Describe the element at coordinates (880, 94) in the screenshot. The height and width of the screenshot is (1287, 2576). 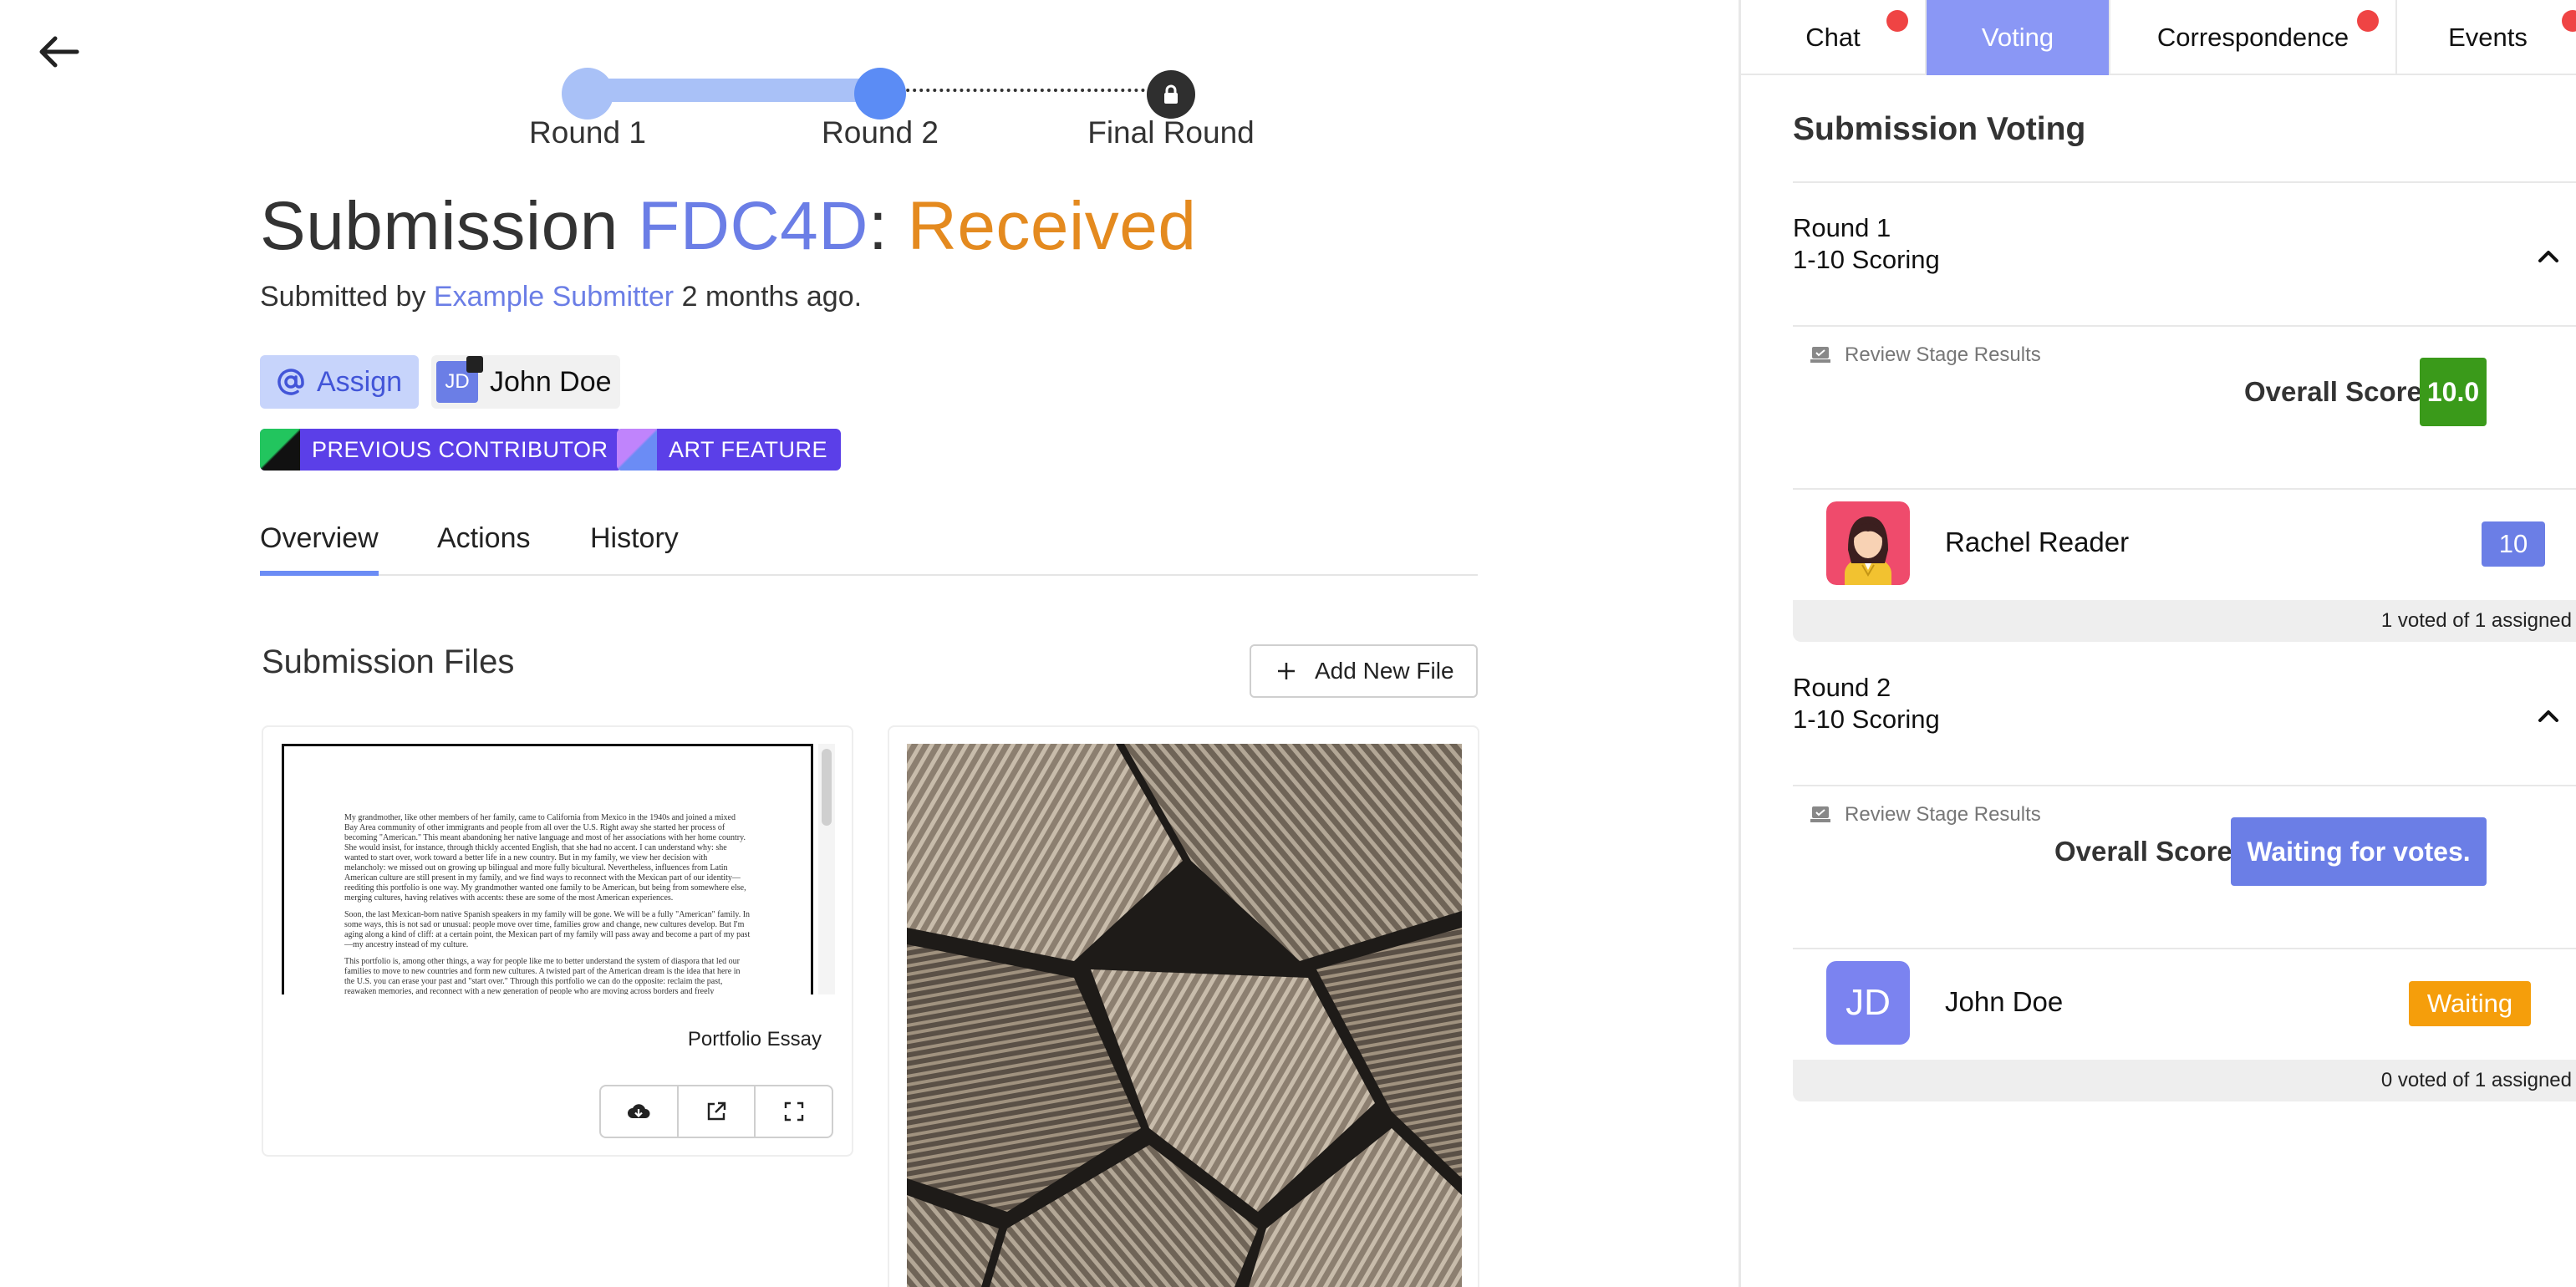
I see `step-round-2-dot` at that location.